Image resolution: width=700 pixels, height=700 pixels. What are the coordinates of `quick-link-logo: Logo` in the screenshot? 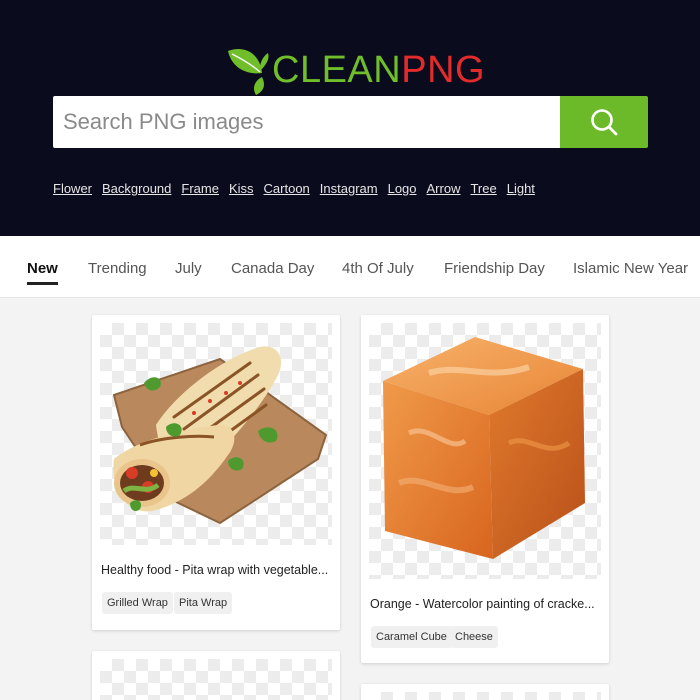 It's located at (402, 188).